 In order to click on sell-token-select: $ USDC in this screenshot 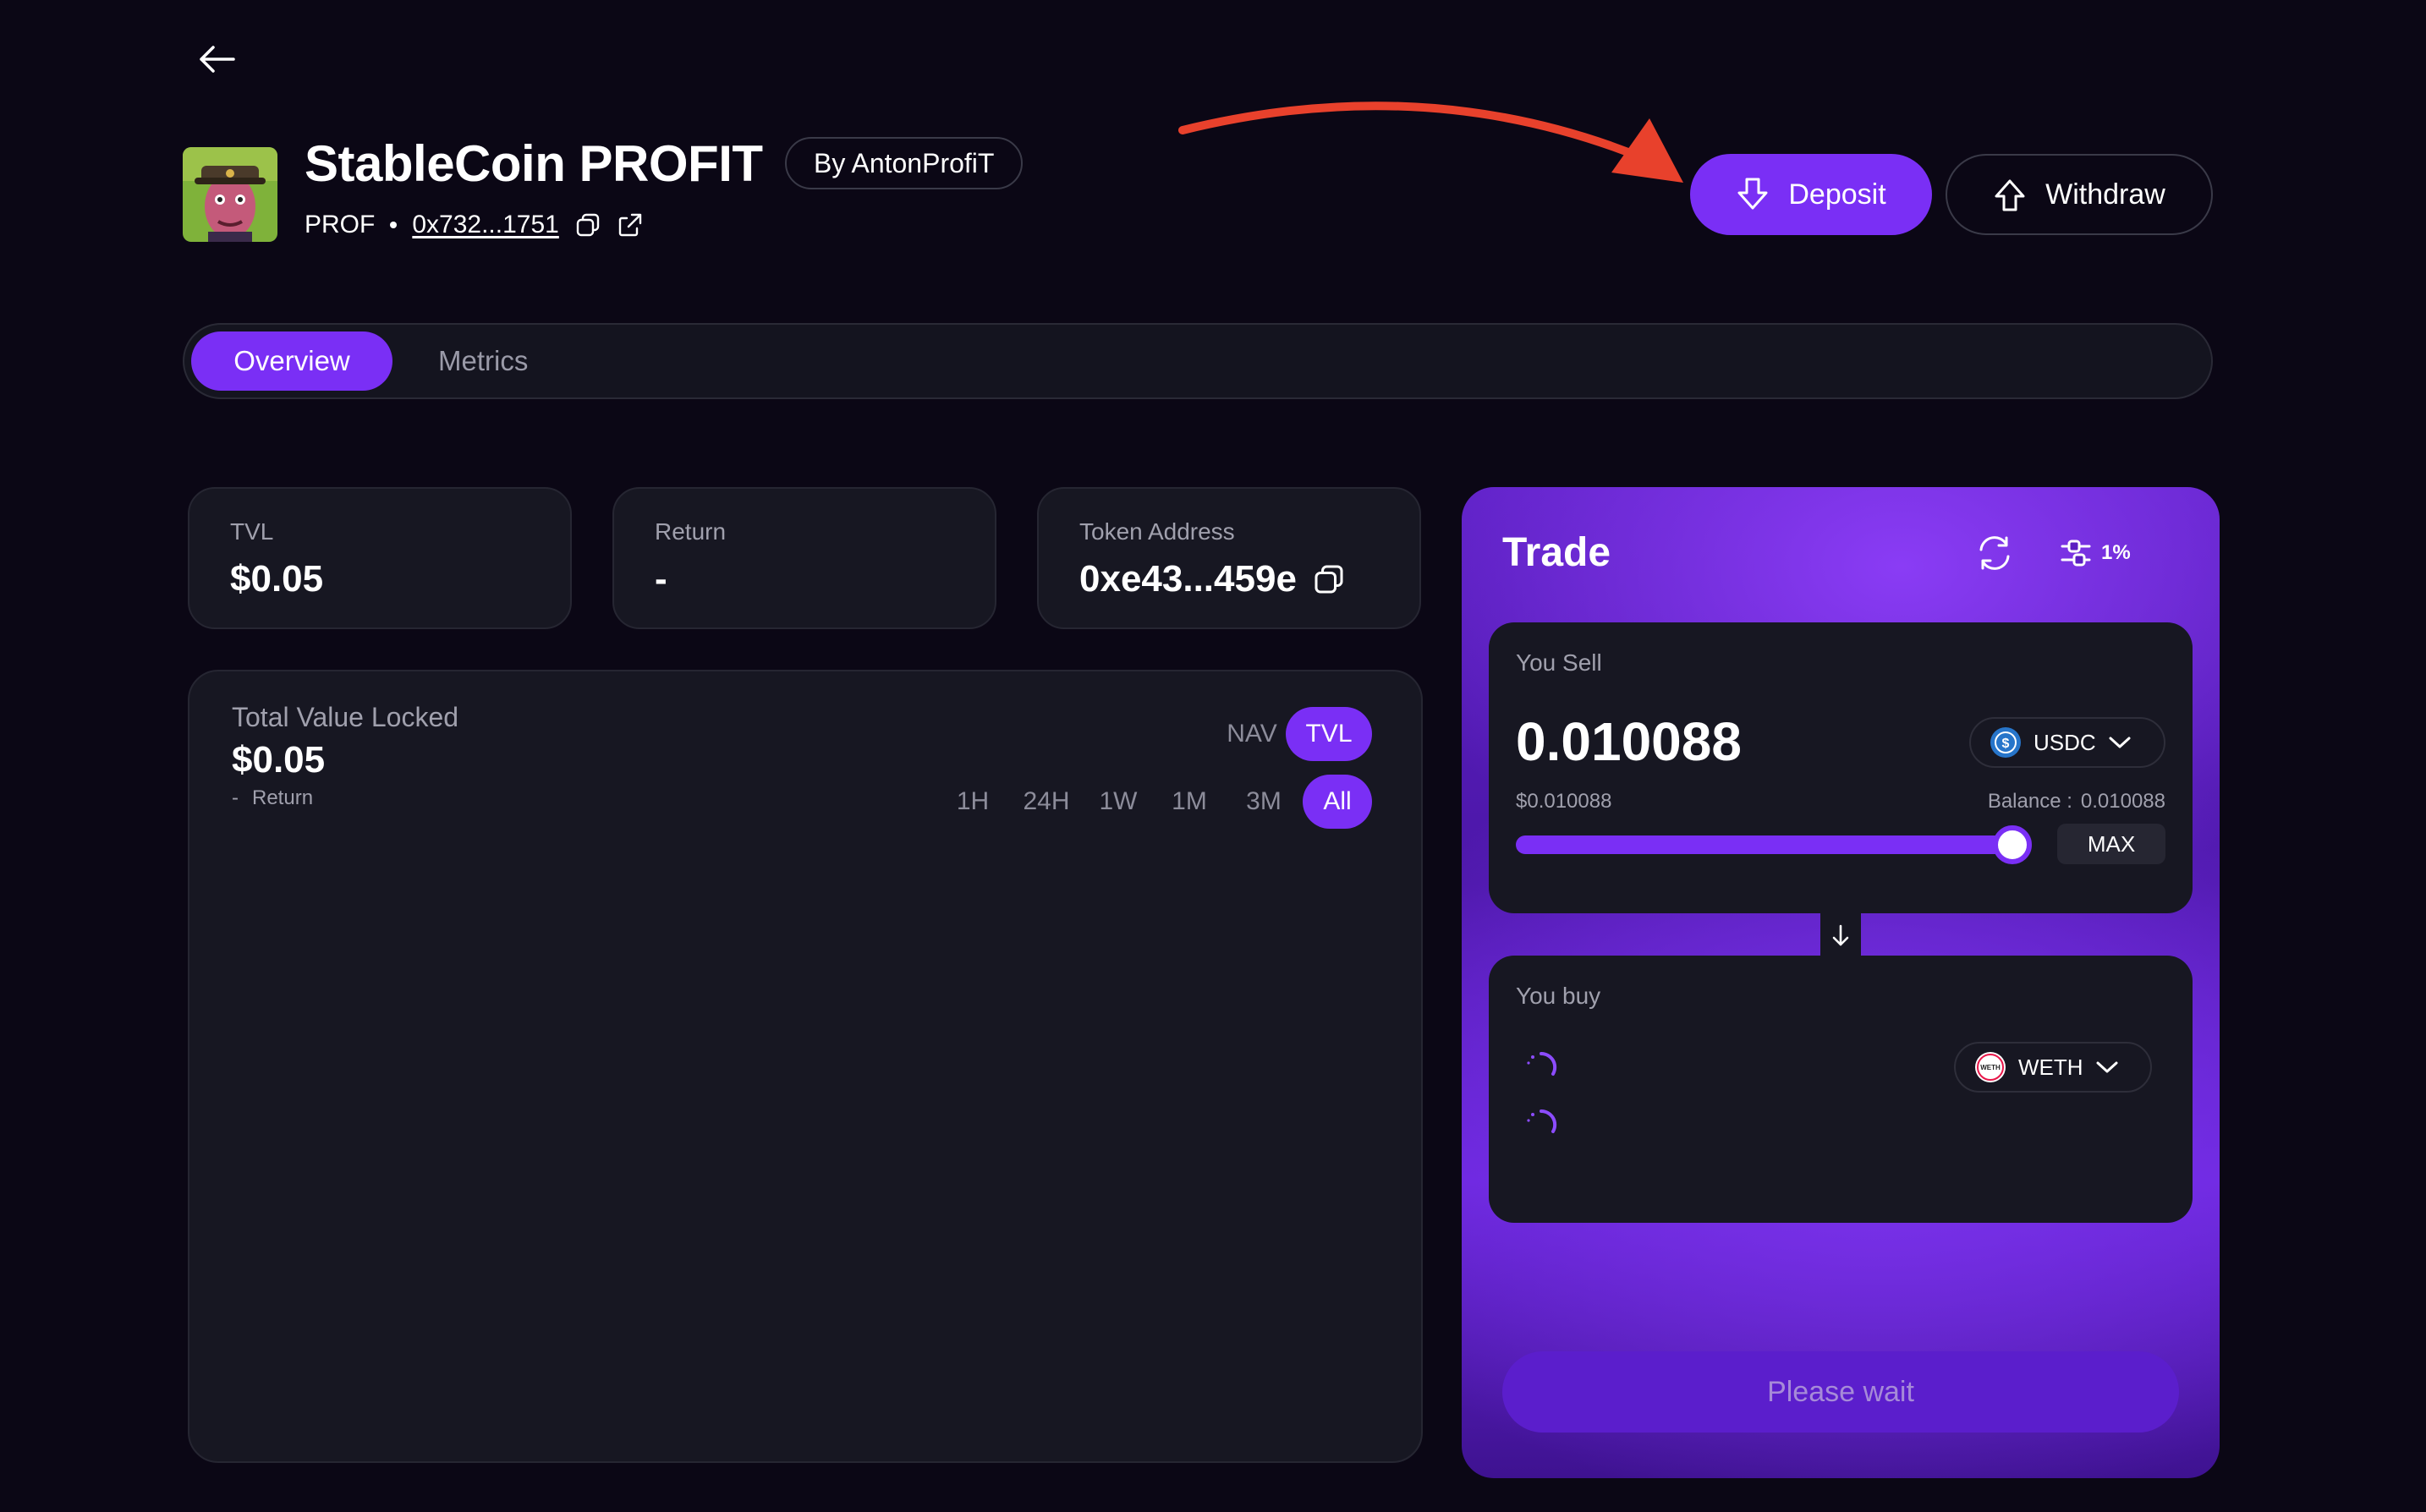, I will do `click(2067, 742)`.